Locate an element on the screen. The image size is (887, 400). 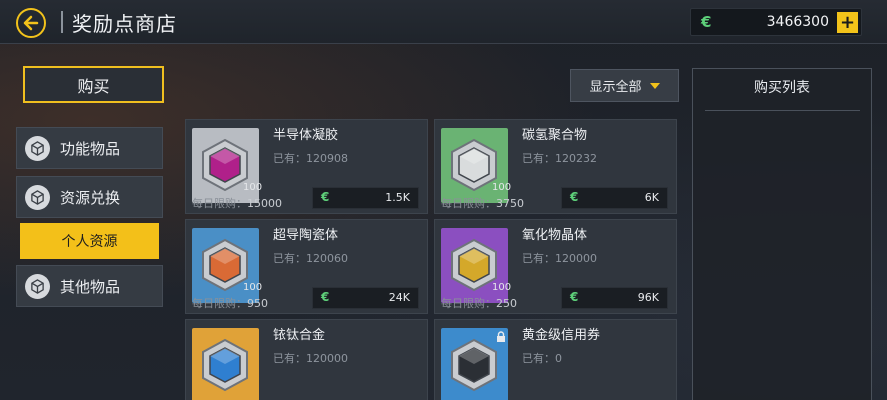
header-divider is located at coordinates (62, 22).